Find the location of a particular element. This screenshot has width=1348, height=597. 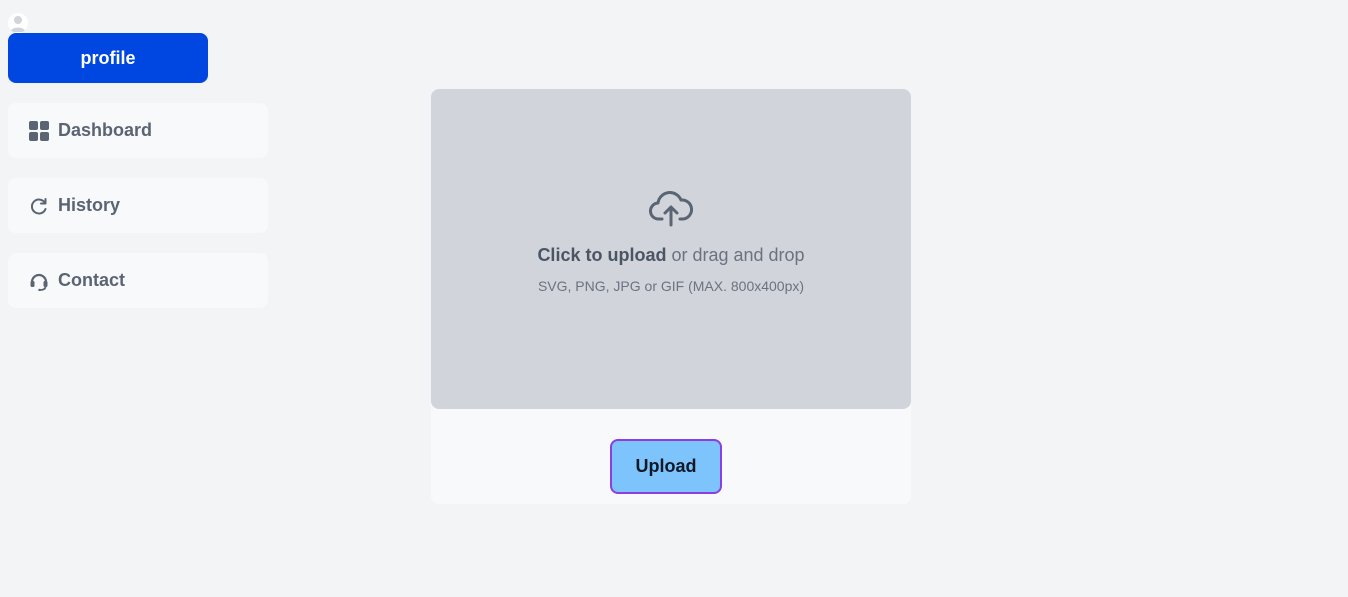

drag-drop-text: or drag and drop is located at coordinates (735, 255).